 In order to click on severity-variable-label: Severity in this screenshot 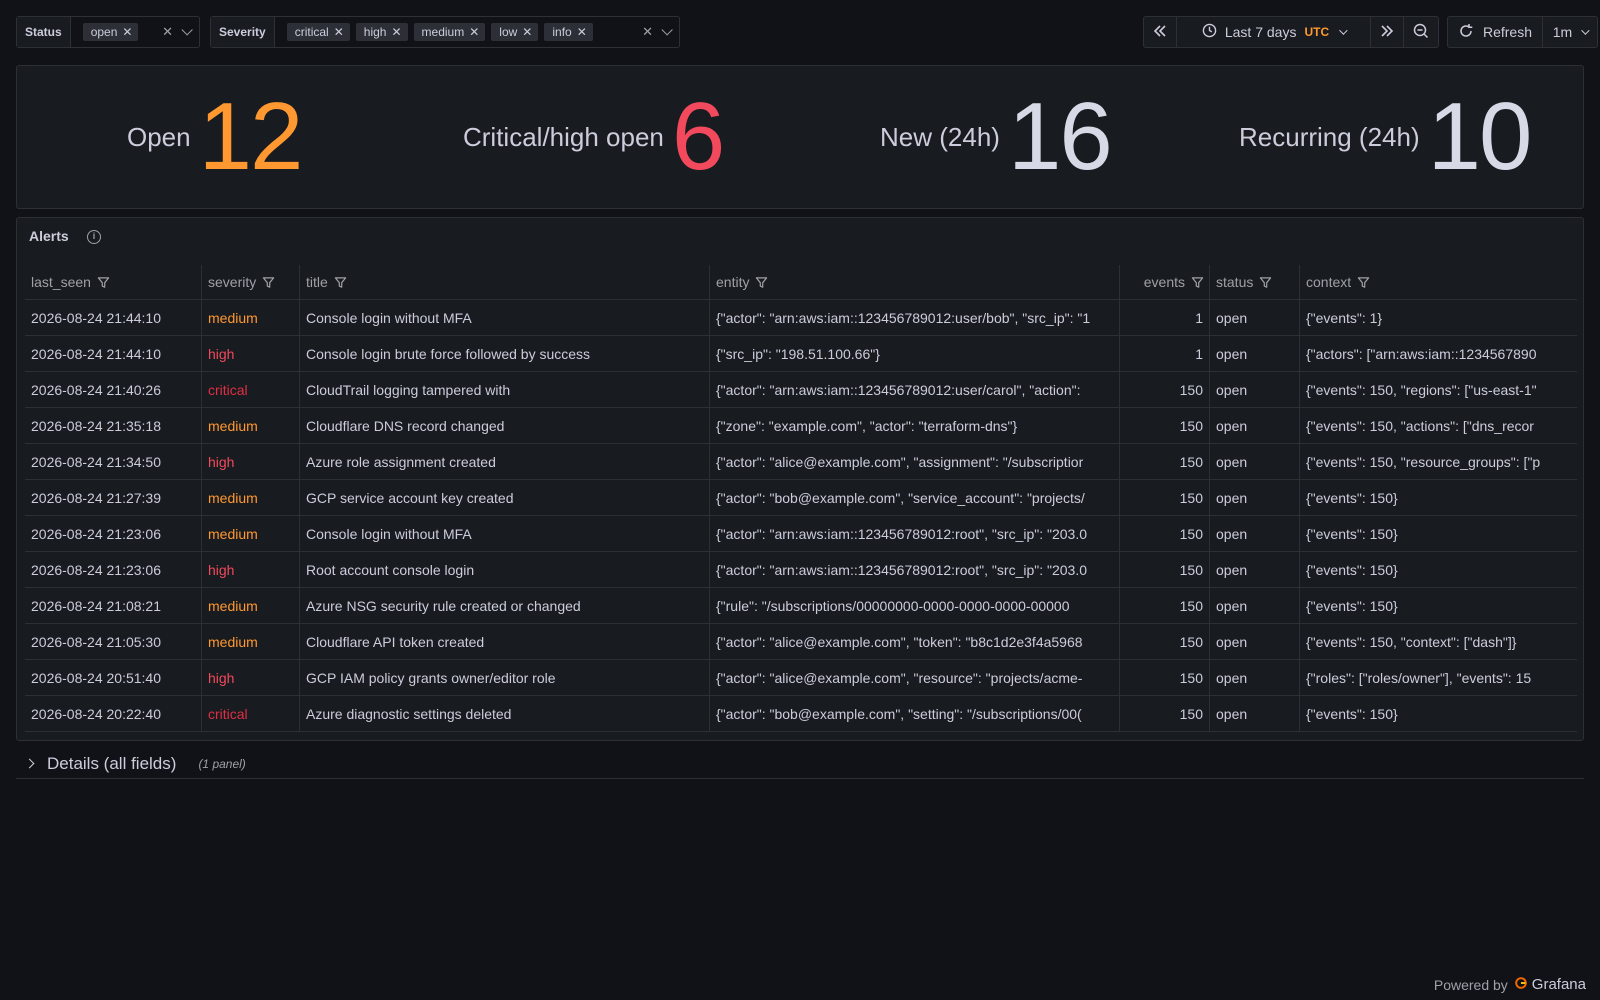, I will do `click(243, 32)`.